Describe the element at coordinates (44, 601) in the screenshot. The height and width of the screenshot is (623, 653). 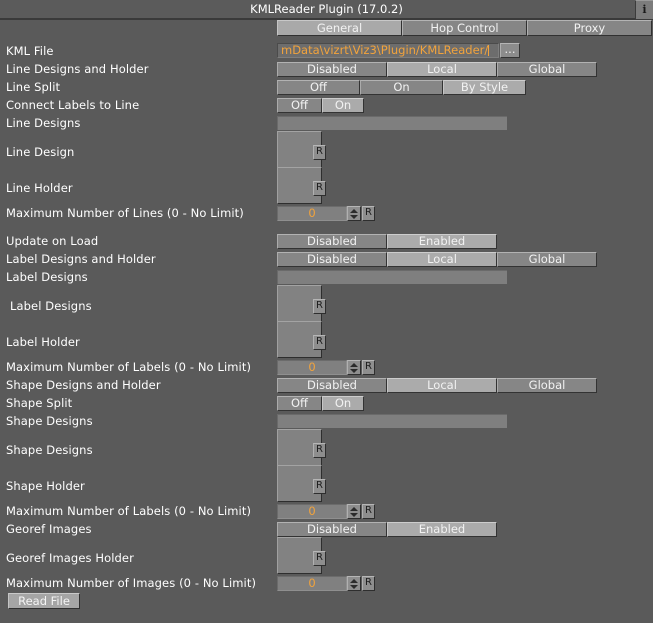
I see `read-file-button: Read File` at that location.